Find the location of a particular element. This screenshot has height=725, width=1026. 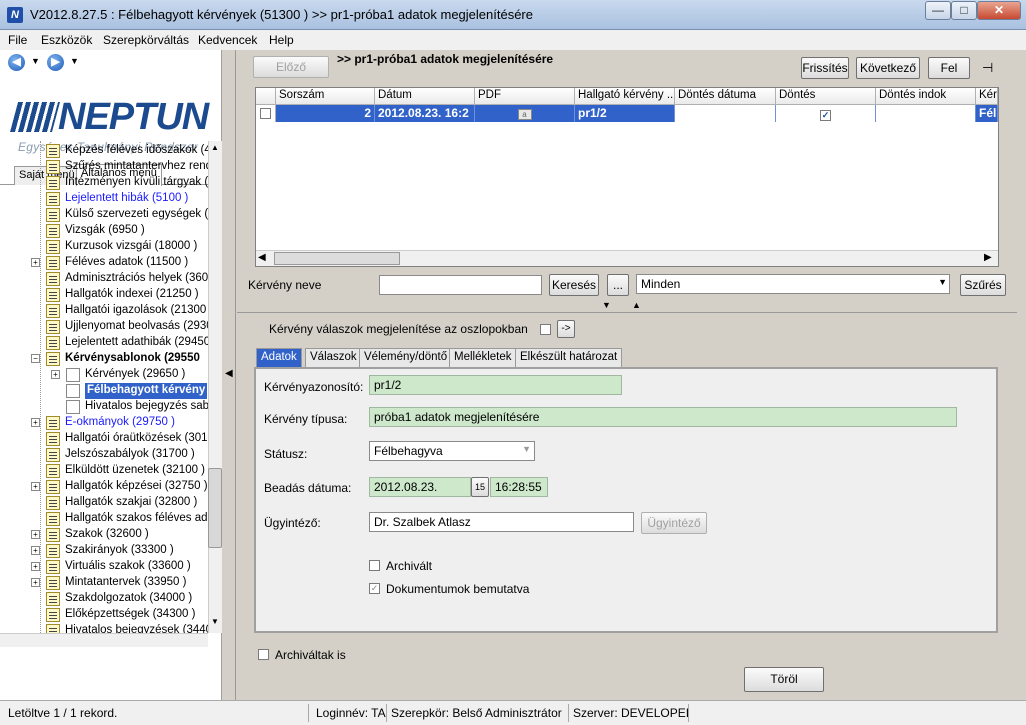

tree-item: + E-okmányok (29750 ) is located at coordinates (104, 423).